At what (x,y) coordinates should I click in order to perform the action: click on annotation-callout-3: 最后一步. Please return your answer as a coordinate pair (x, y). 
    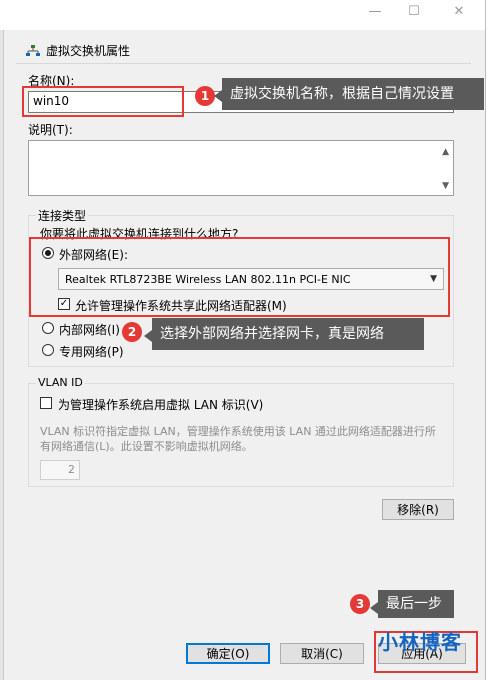
    Looking at the image, I should click on (412, 604).